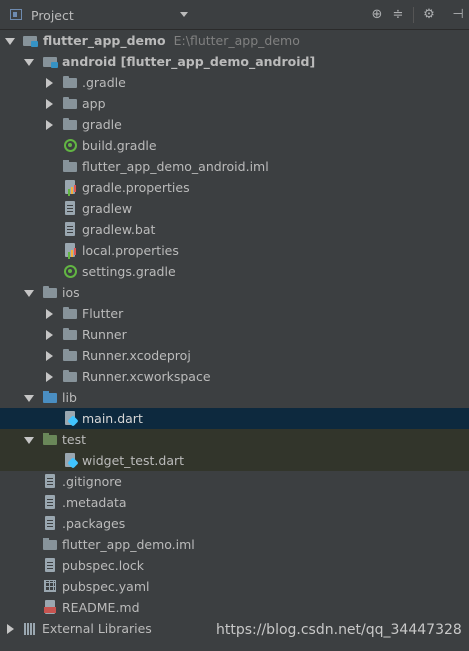 The height and width of the screenshot is (651, 469). What do you see at coordinates (234, 565) in the screenshot?
I see `tree-node-pubspec-lock: pubspec.lock` at bounding box center [234, 565].